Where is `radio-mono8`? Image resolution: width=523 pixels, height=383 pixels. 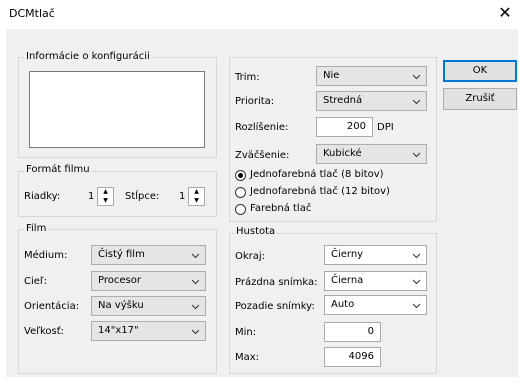 radio-mono8 is located at coordinates (240, 175).